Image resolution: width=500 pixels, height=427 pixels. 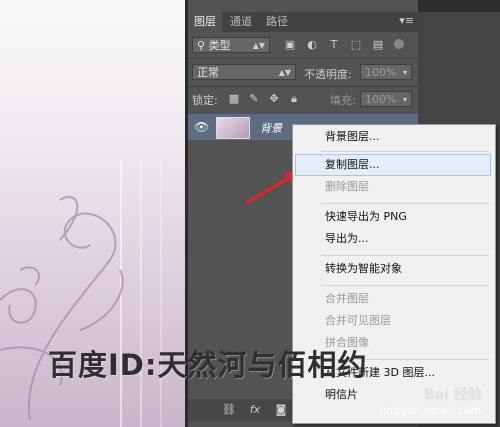 I want to click on fx-icon: fx, so click(x=255, y=410).